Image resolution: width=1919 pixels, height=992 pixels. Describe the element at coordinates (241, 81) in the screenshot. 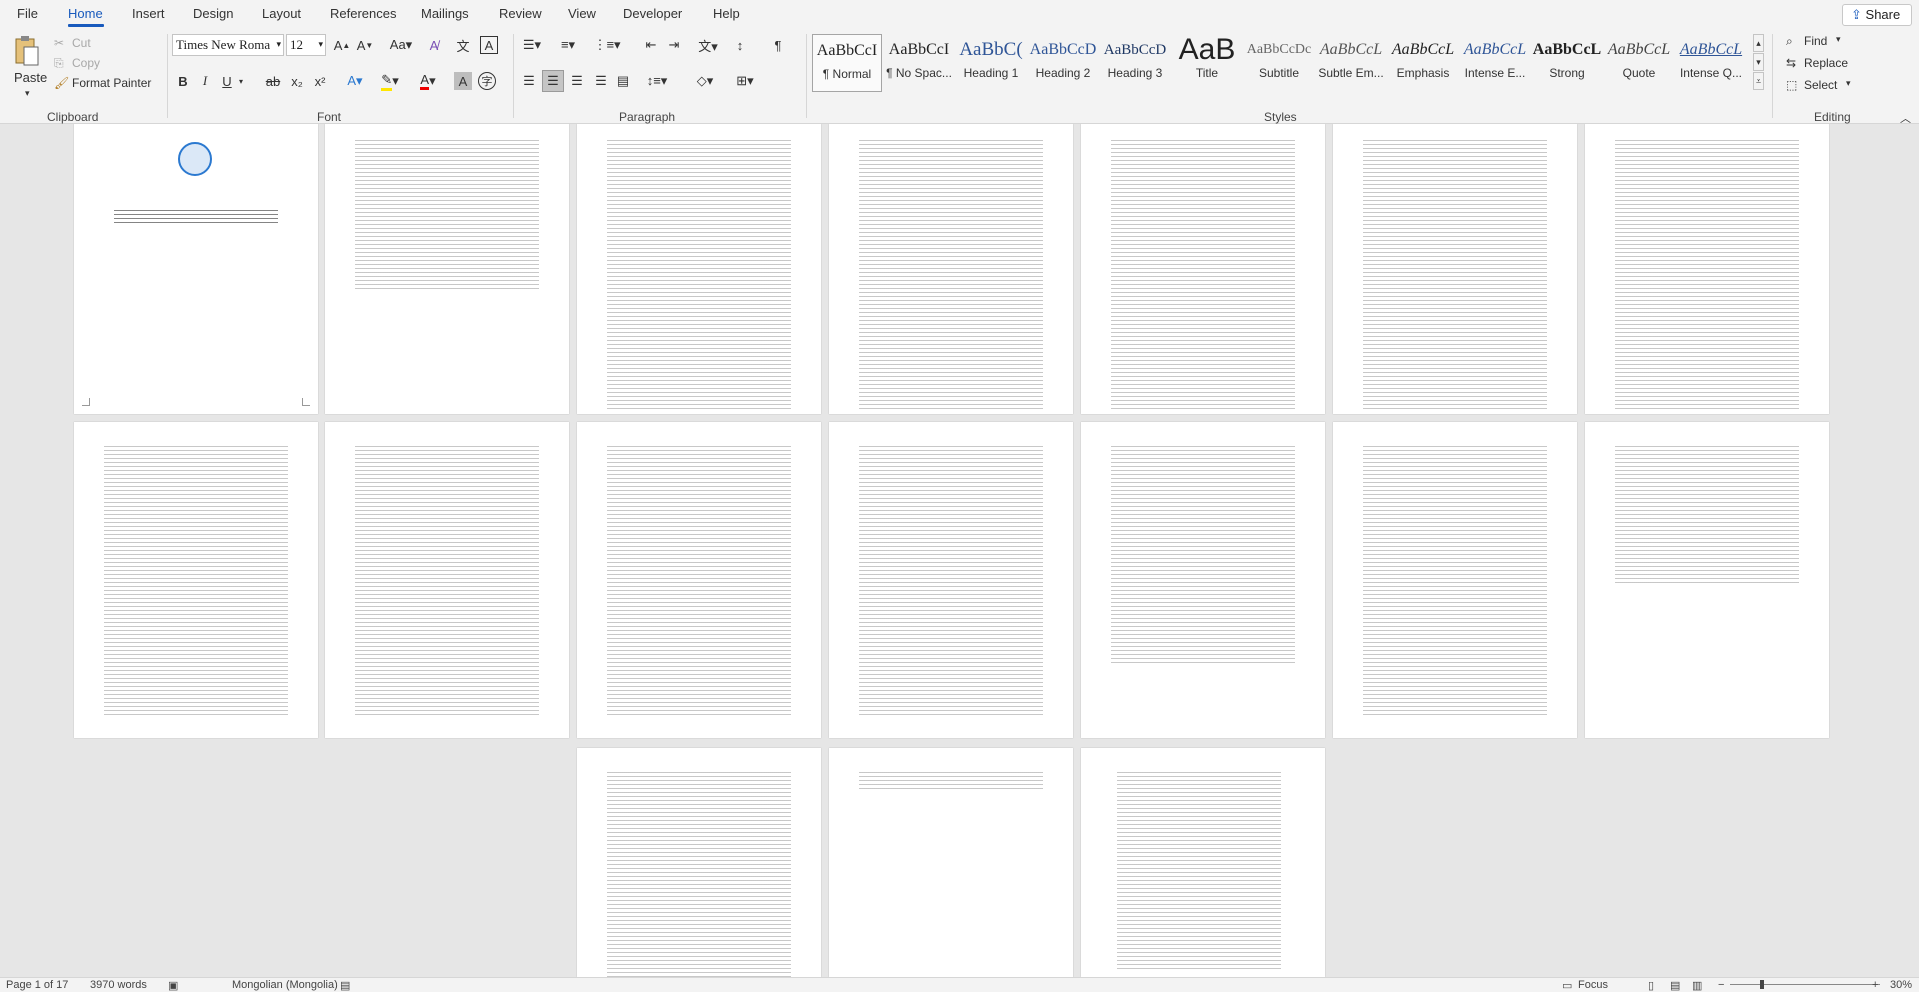

I see `chevron-down-icon: ▾` at that location.